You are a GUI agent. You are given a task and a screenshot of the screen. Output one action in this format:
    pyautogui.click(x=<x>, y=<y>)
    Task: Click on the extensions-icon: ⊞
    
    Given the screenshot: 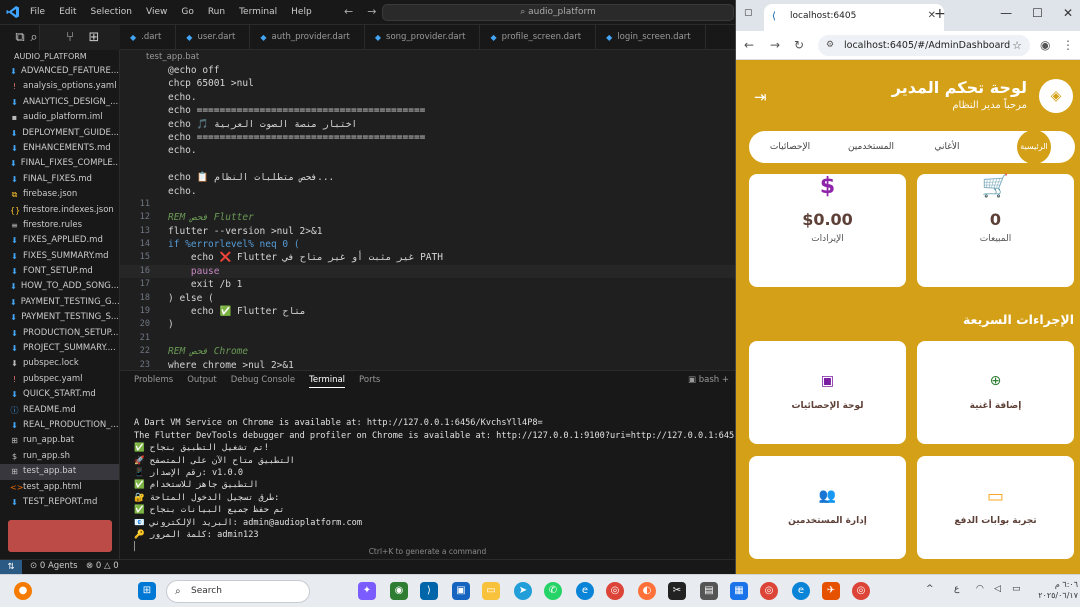 What is the action you would take?
    pyautogui.click(x=94, y=37)
    